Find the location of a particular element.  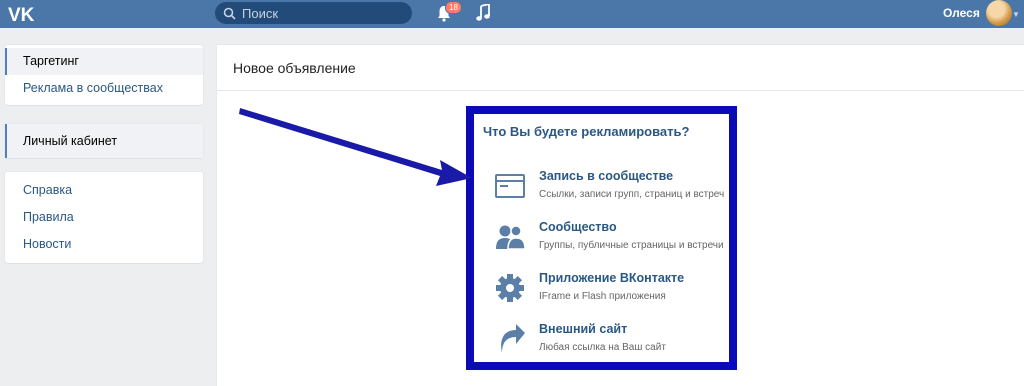

music-icon is located at coordinates (483, 13).